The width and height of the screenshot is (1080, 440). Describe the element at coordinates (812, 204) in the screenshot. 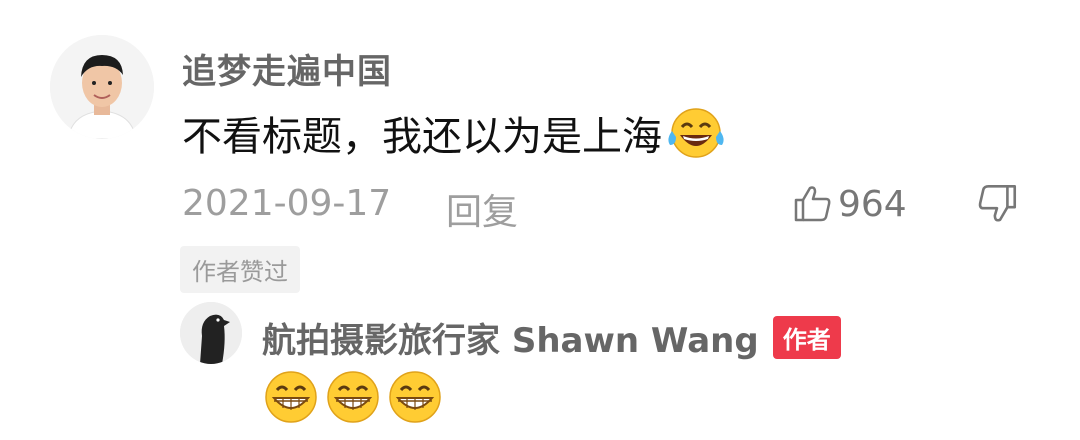

I see `thumbs-up-icon` at that location.